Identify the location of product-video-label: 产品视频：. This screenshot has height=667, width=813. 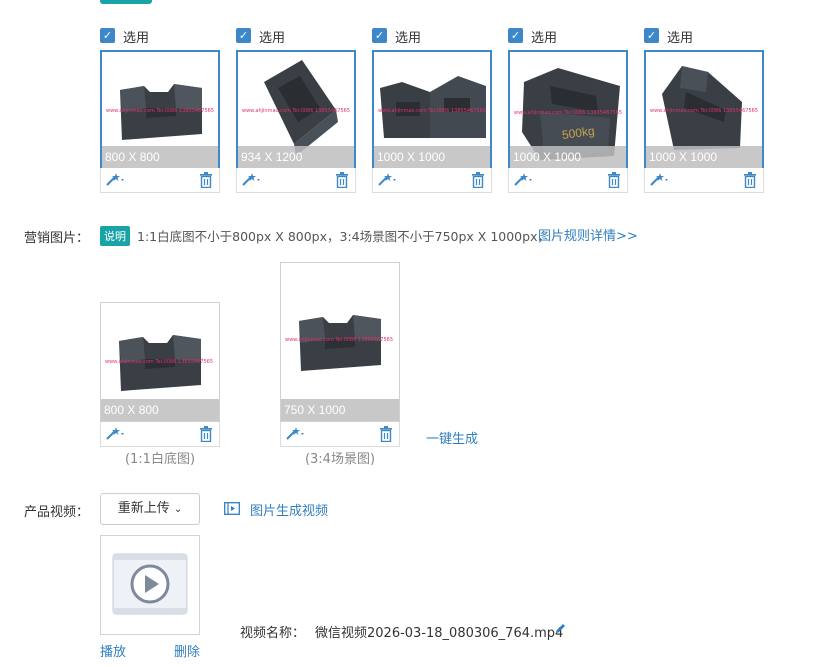
(57, 512).